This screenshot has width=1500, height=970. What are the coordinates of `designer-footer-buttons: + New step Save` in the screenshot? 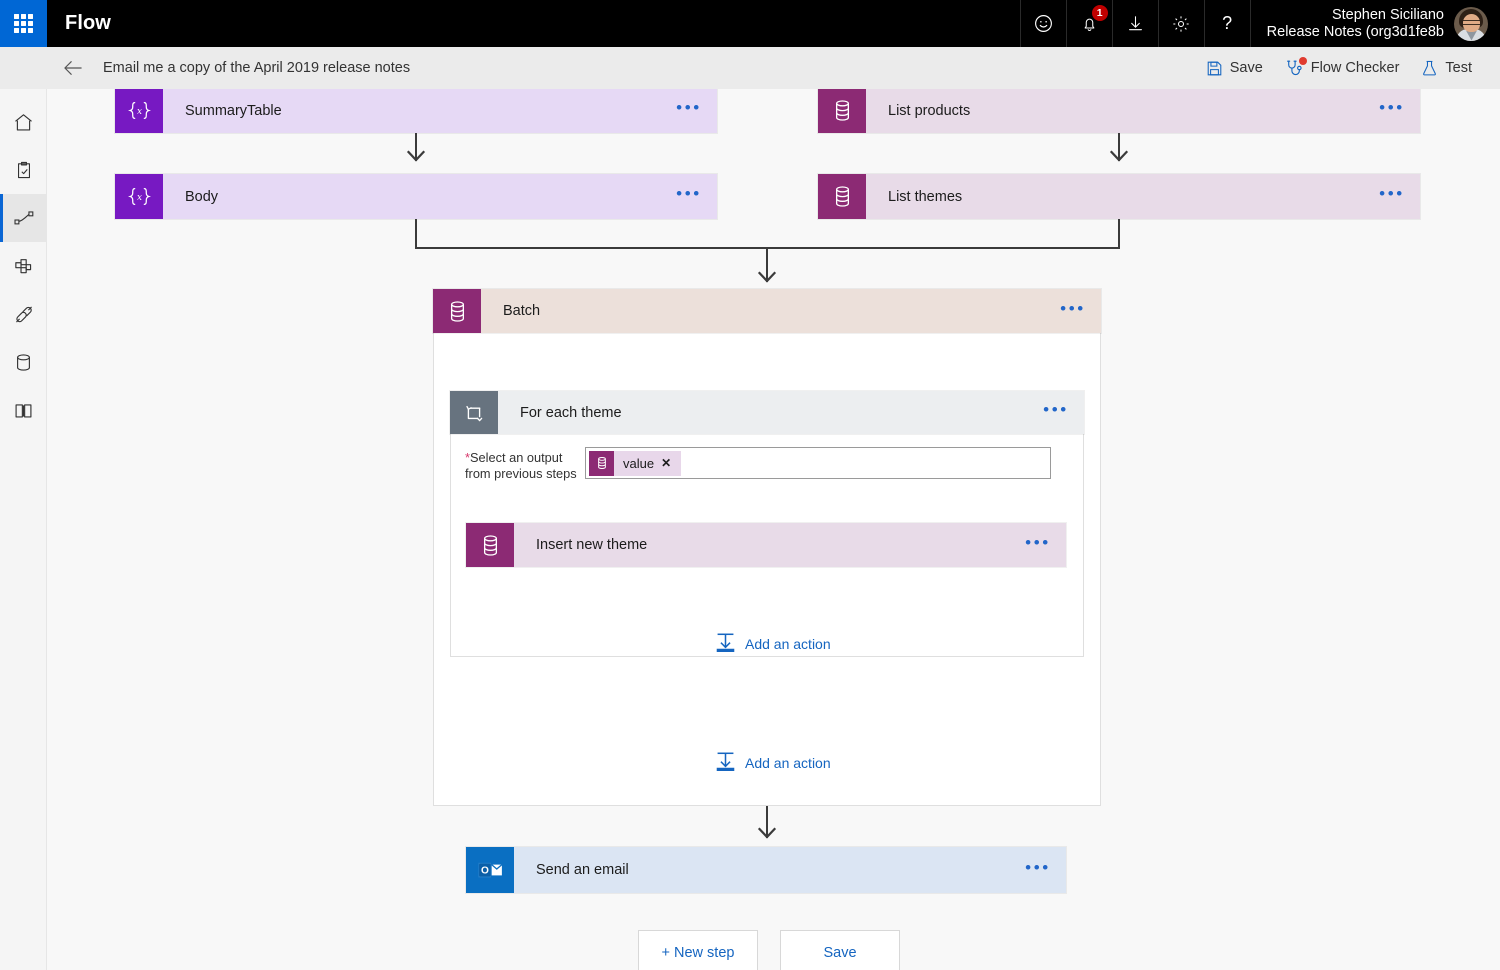 It's located at (769, 950).